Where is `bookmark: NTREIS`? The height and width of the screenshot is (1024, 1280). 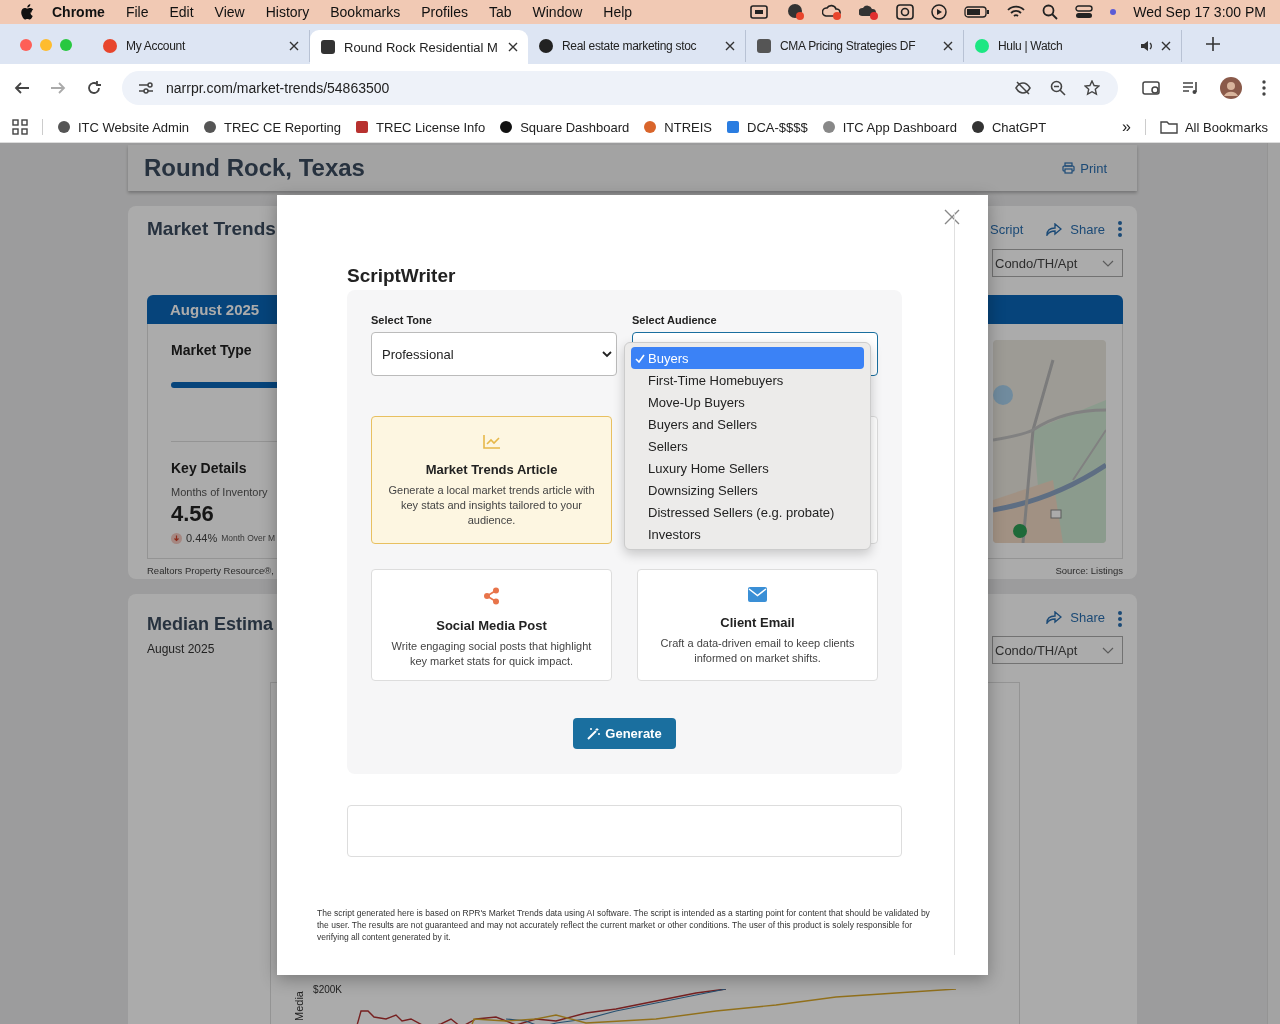 bookmark: NTREIS is located at coordinates (677, 127).